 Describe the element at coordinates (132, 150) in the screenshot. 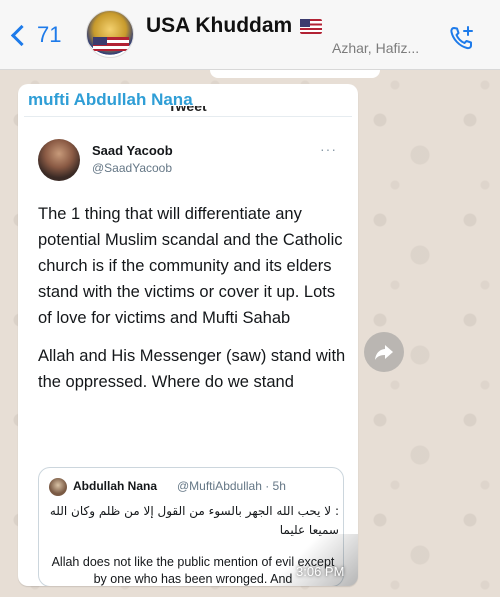

I see `tweet-author-name: Saad Yacoob` at that location.